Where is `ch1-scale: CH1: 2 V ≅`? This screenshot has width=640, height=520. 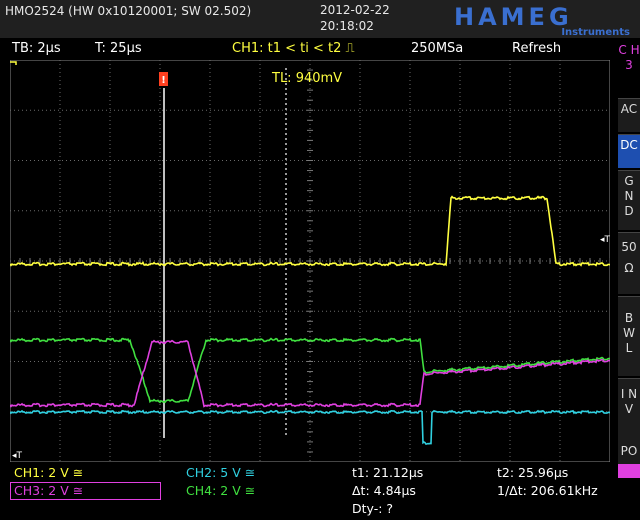
ch1-scale: CH1: 2 V ≅ is located at coordinates (48, 472).